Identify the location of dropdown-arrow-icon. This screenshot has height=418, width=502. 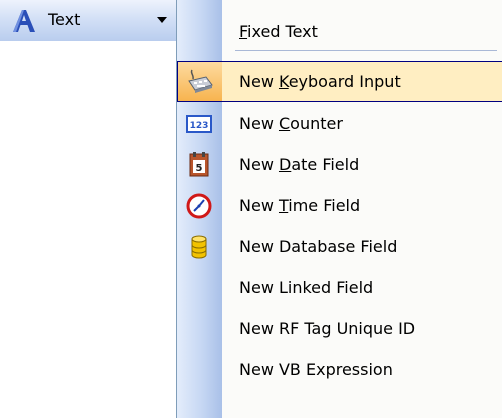
(162, 20).